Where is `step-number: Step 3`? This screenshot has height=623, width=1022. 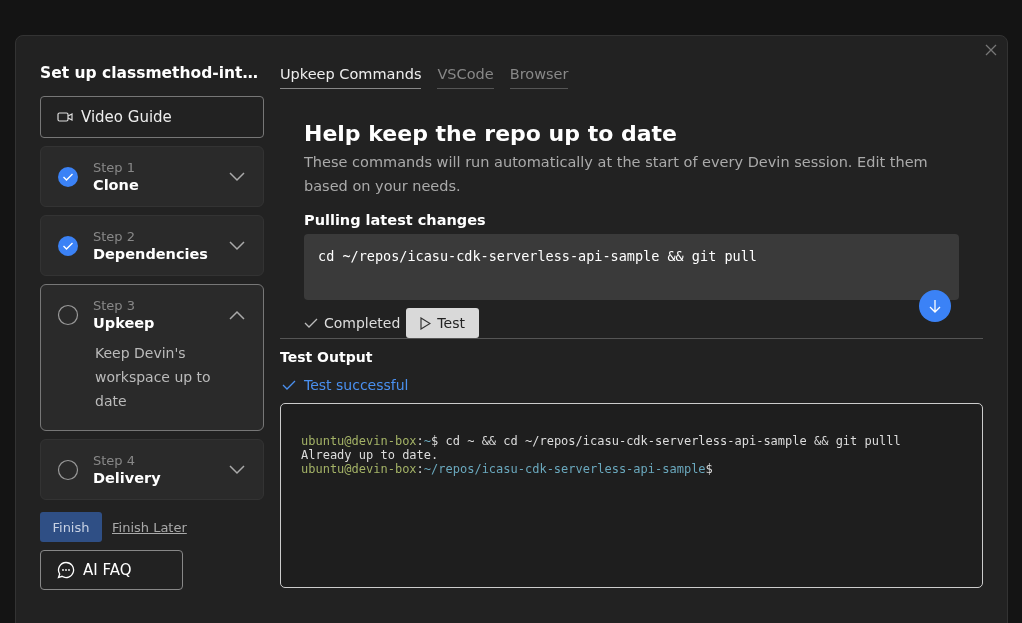 step-number: Step 3 is located at coordinates (114, 305).